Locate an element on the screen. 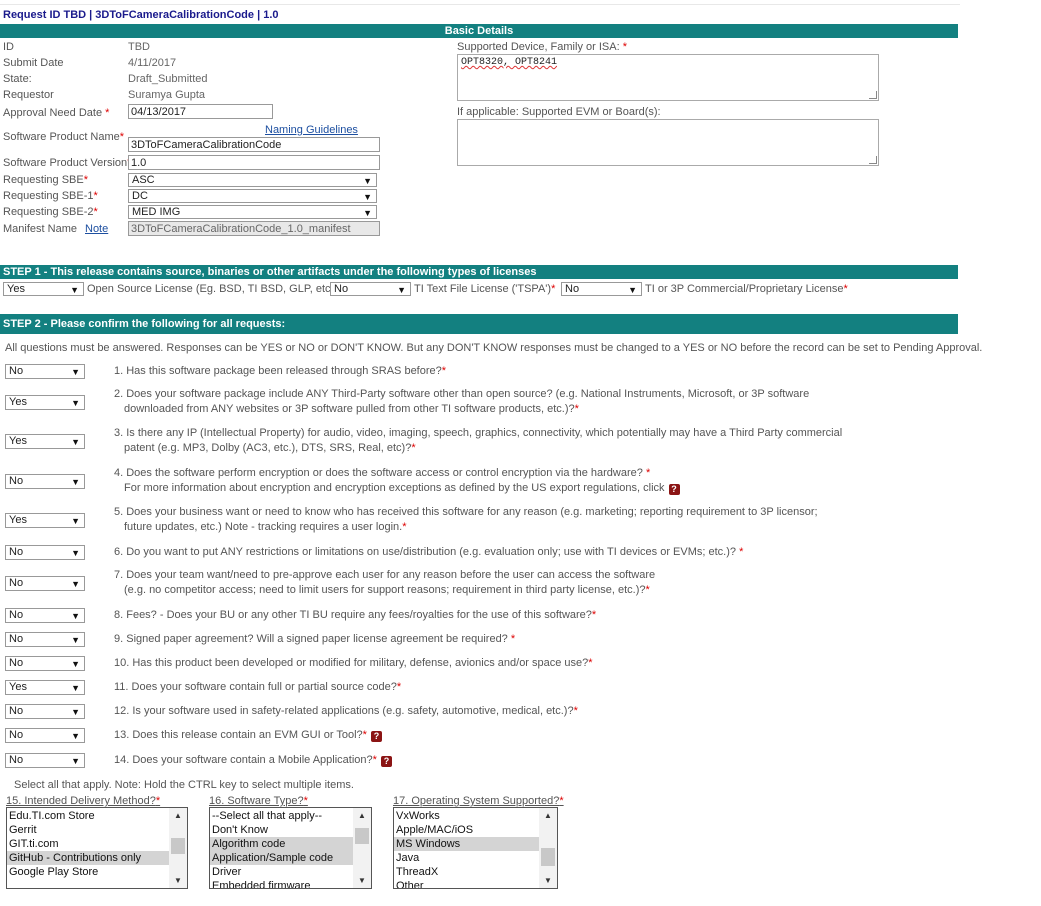 This screenshot has width=1041, height=906. listbox-option: Gerrit is located at coordinates (88, 830).